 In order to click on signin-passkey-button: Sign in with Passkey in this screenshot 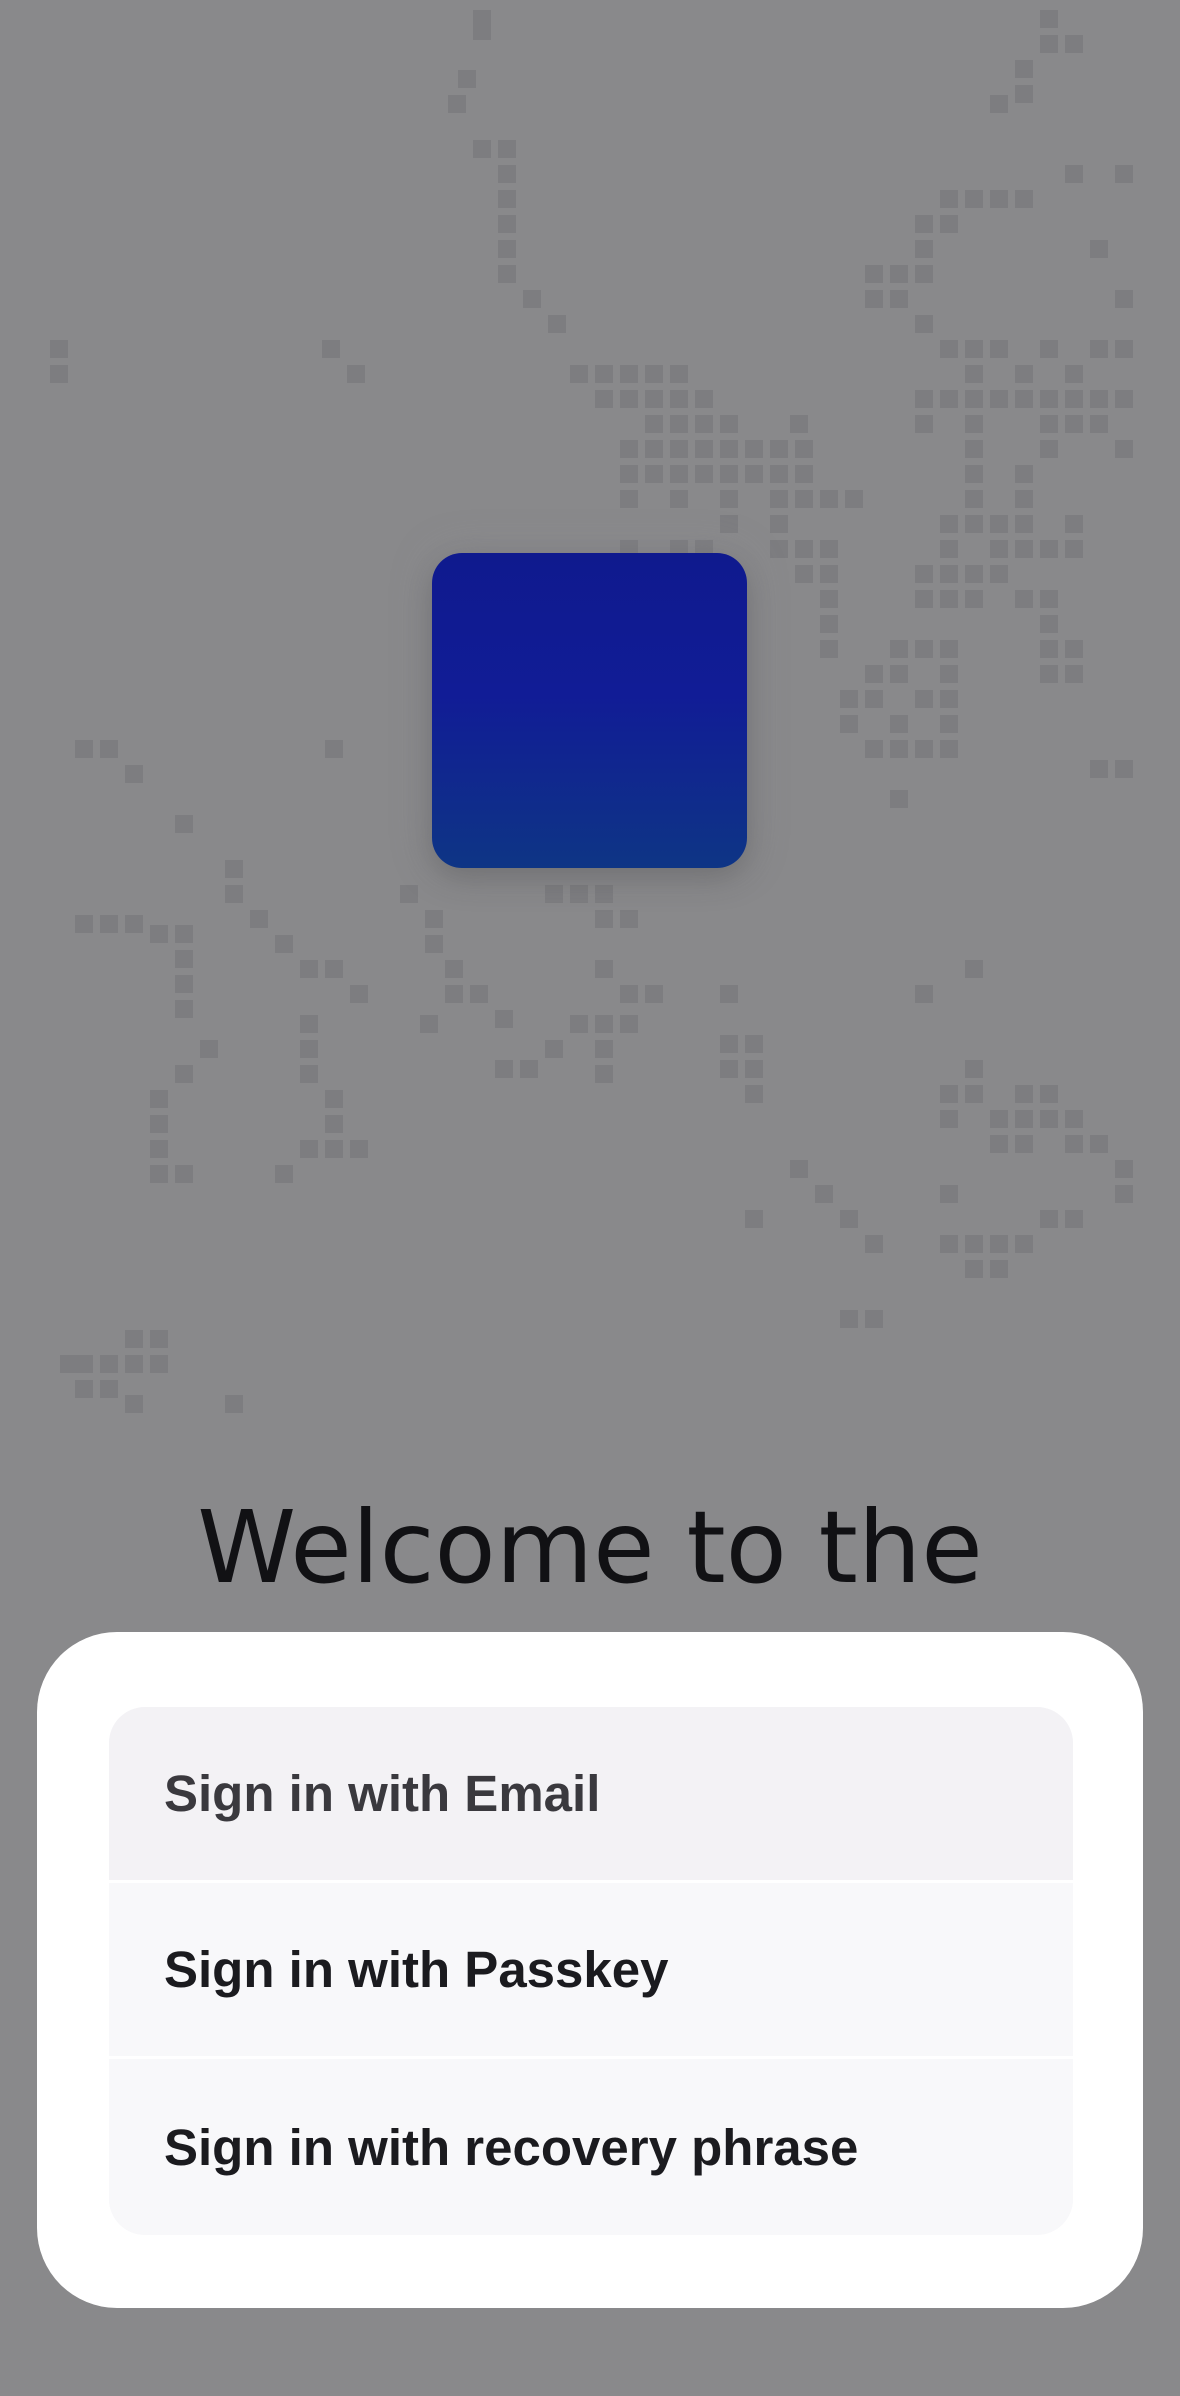, I will do `click(591, 1971)`.